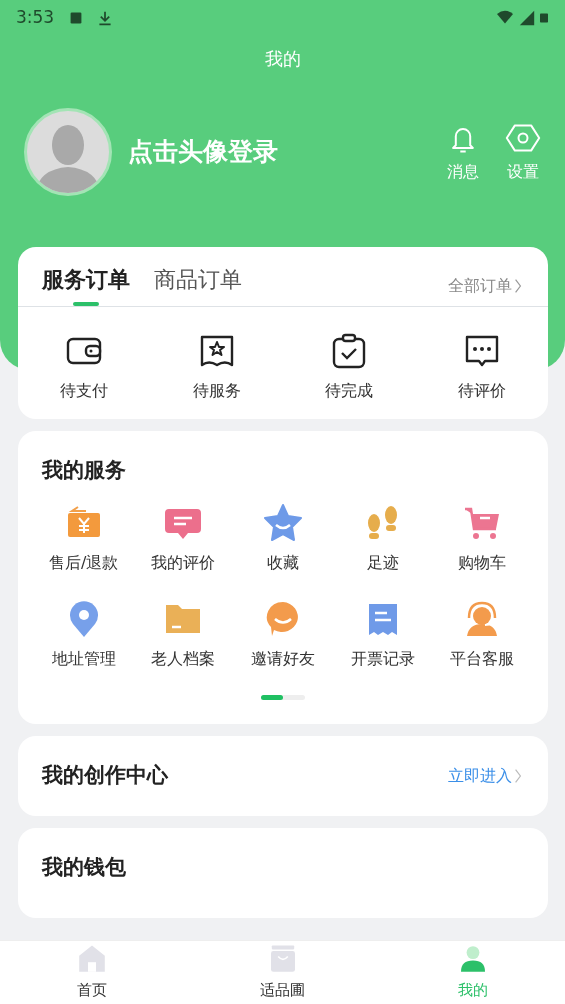 The height and width of the screenshot is (1004, 565). What do you see at coordinates (283, 697) in the screenshot?
I see `page-indicator` at bounding box center [283, 697].